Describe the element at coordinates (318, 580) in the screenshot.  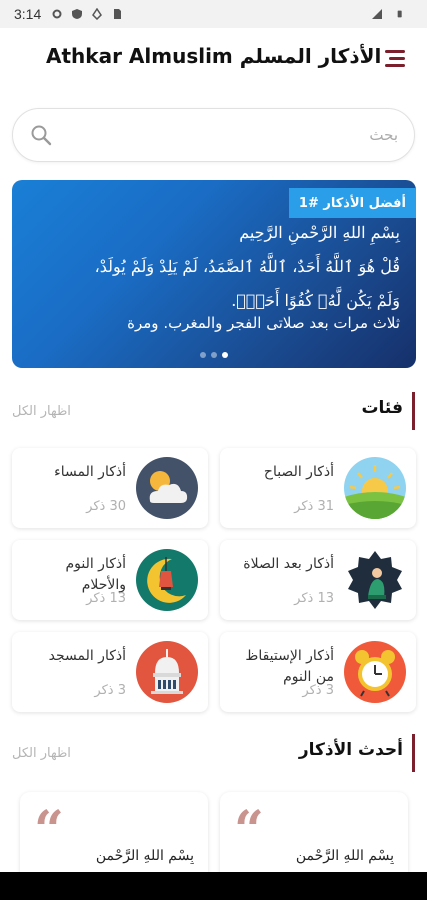
I see `category-card-after-prayer: أذكار بعد الصلاة 13 ذكر` at that location.